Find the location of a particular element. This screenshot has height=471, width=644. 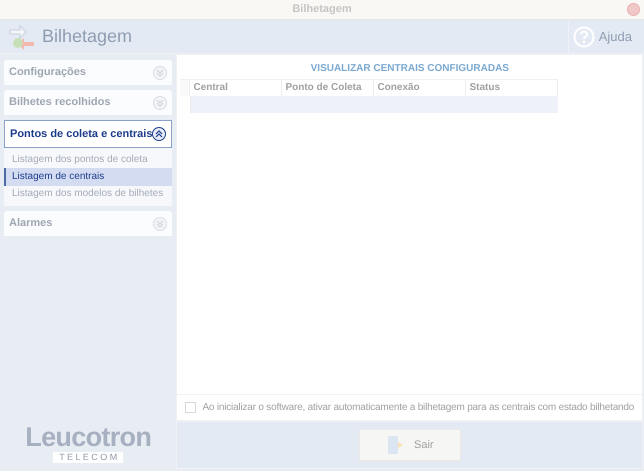

checkbox-label: Ao inicializar o software, ativar automaticamente a bilhetagem para as centrais com estado bilhetando is located at coordinates (418, 408).